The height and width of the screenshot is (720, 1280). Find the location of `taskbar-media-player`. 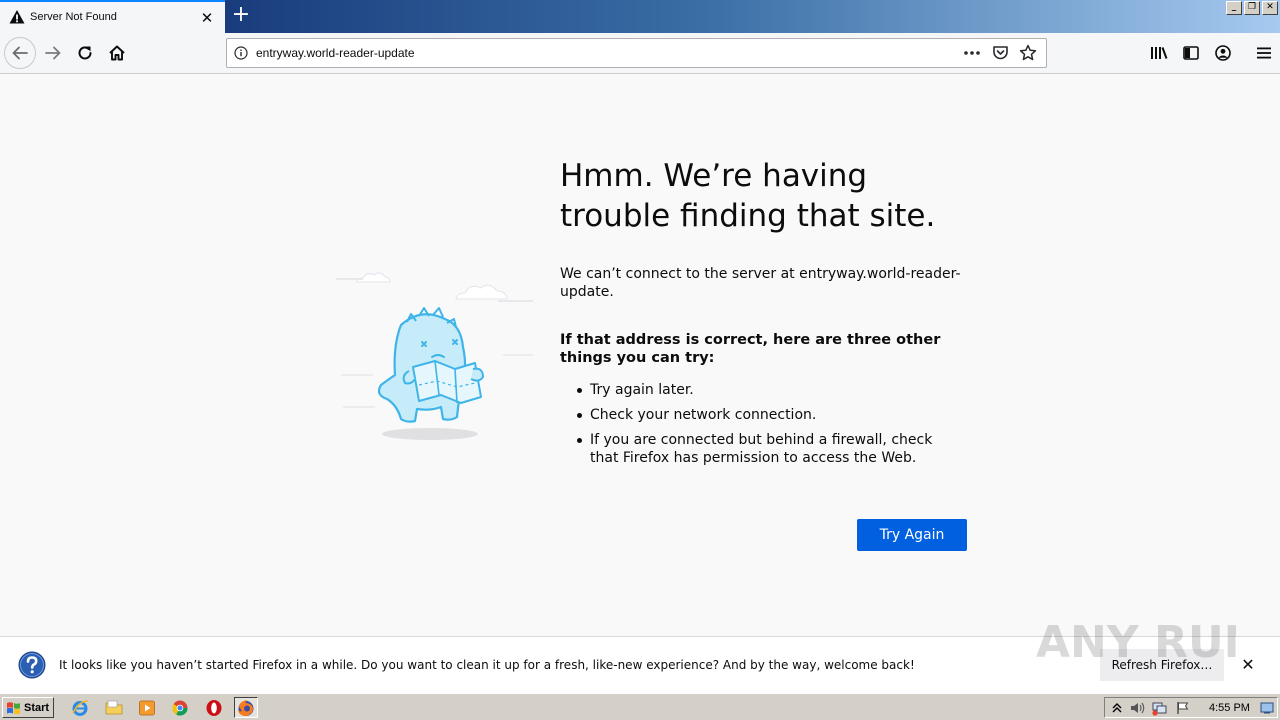

taskbar-media-player is located at coordinates (147, 707).